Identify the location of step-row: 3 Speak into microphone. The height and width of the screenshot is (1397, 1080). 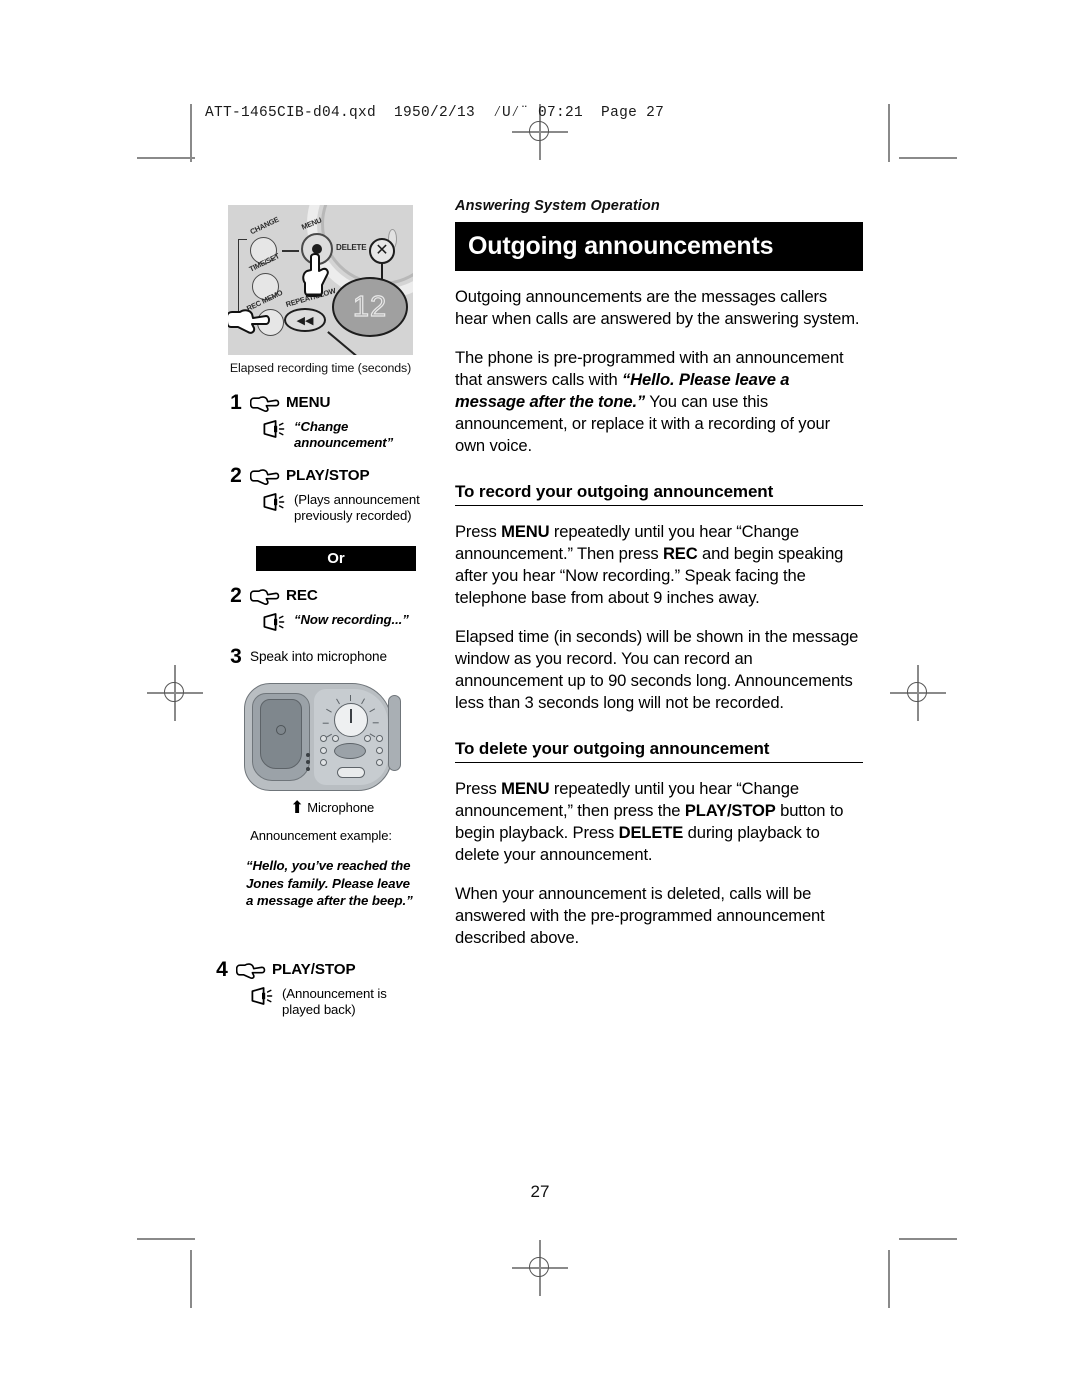
(327, 656).